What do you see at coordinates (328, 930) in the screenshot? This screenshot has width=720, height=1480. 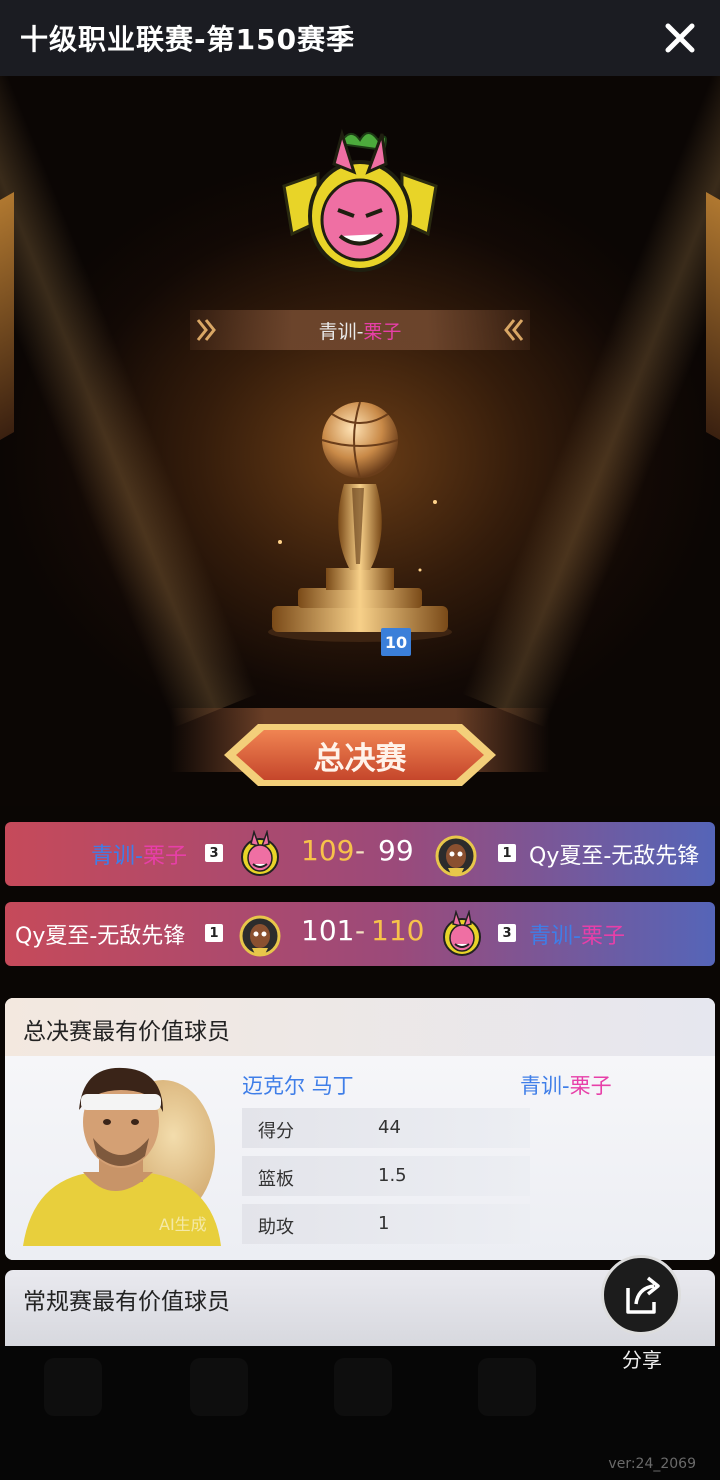 I see `home-score: 101` at bounding box center [328, 930].